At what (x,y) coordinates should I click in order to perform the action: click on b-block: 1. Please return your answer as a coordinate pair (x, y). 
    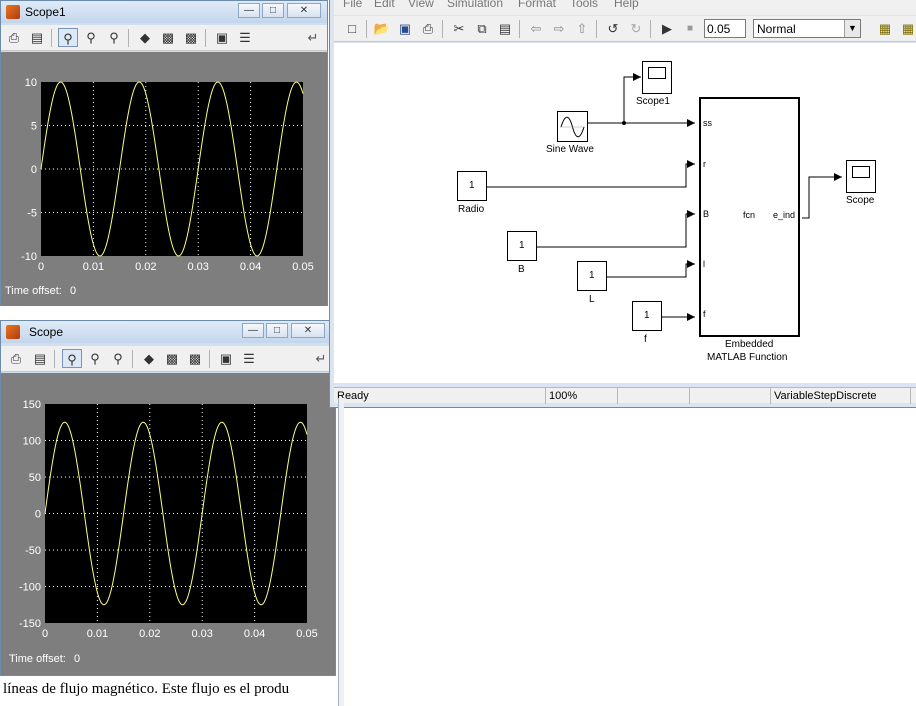
    Looking at the image, I should click on (522, 246).